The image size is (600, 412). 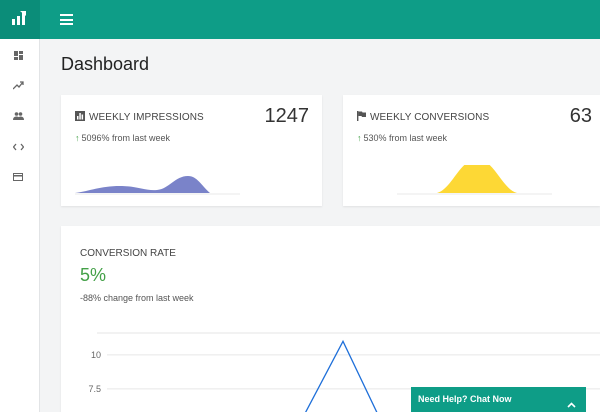 I want to click on hamburger-menu-icon, so click(x=66, y=19).